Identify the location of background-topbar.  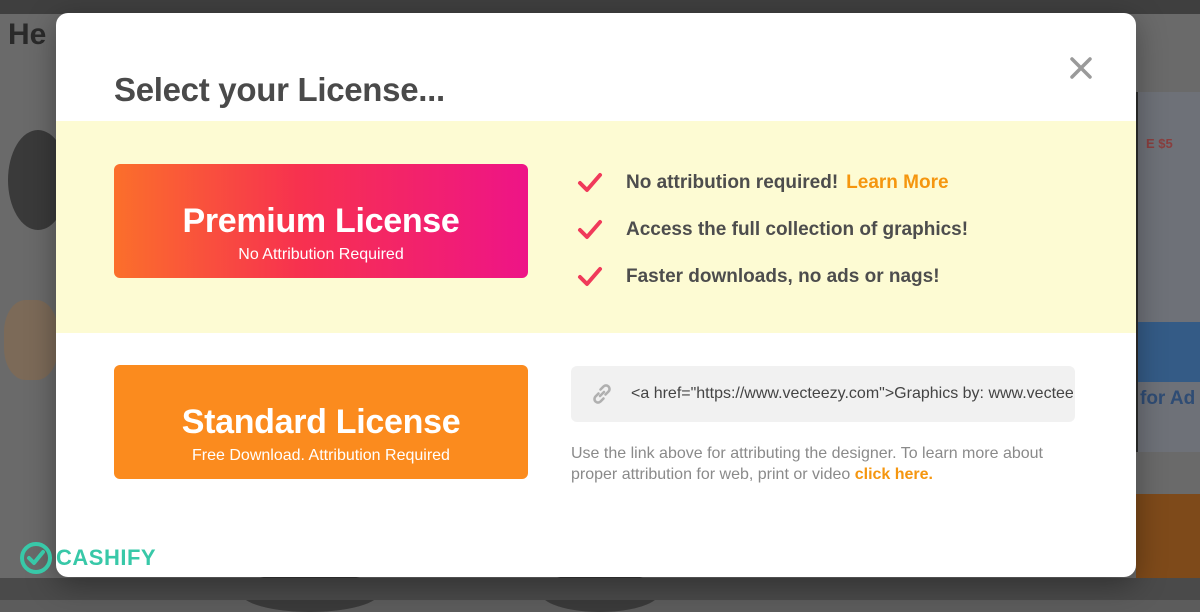
(600, 7).